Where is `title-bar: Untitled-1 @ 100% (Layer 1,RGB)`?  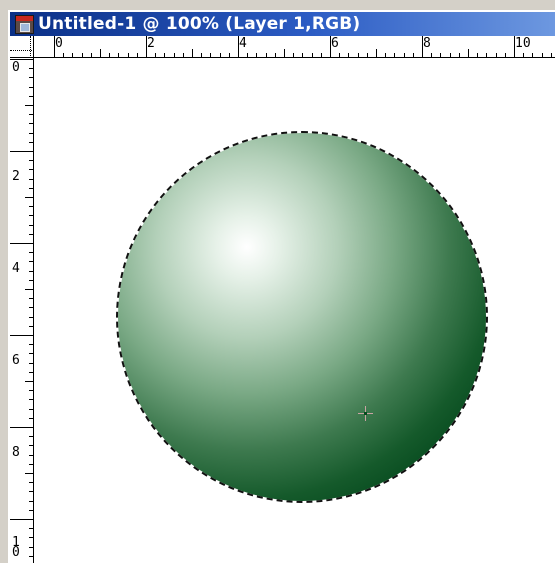
title-bar: Untitled-1 @ 100% (Layer 1,RGB) is located at coordinates (282, 24).